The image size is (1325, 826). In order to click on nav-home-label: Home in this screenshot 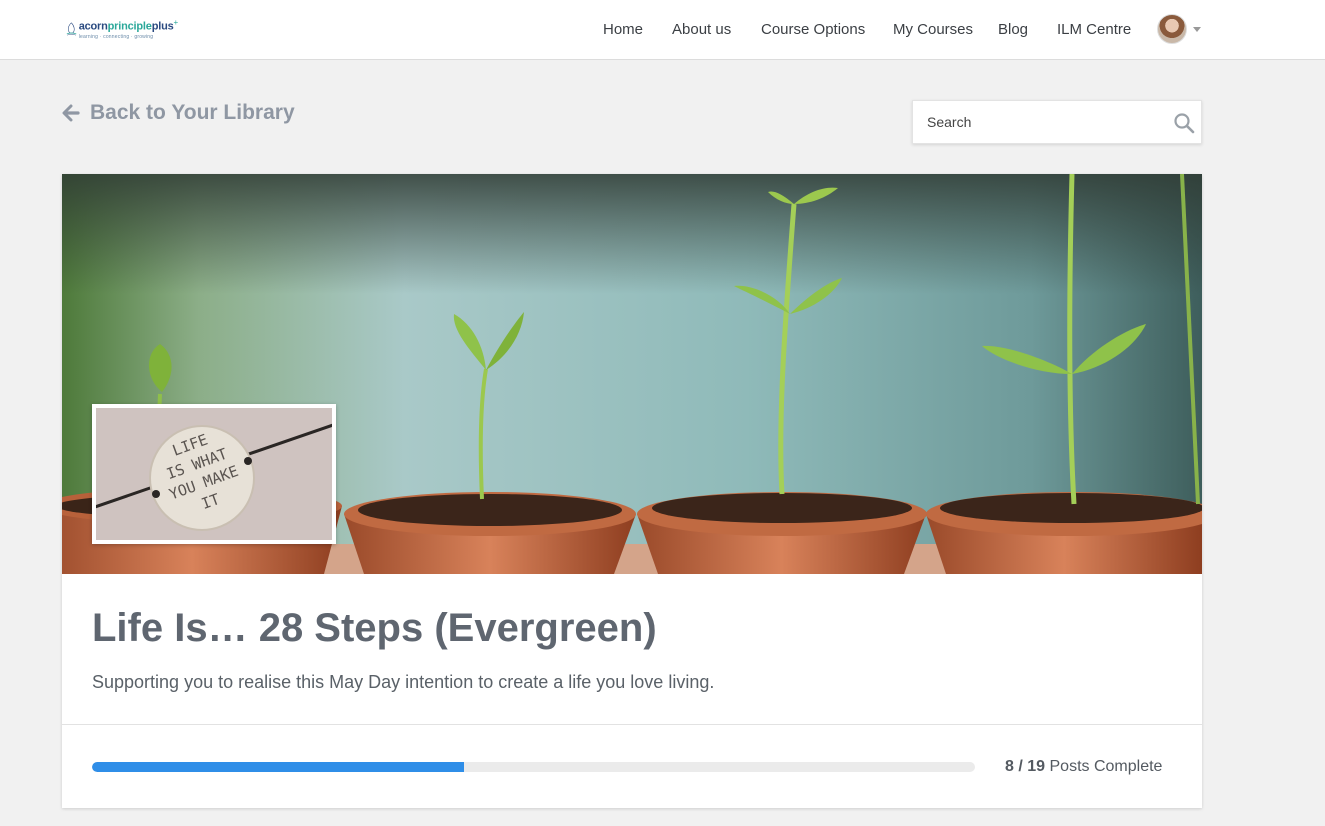, I will do `click(623, 29)`.